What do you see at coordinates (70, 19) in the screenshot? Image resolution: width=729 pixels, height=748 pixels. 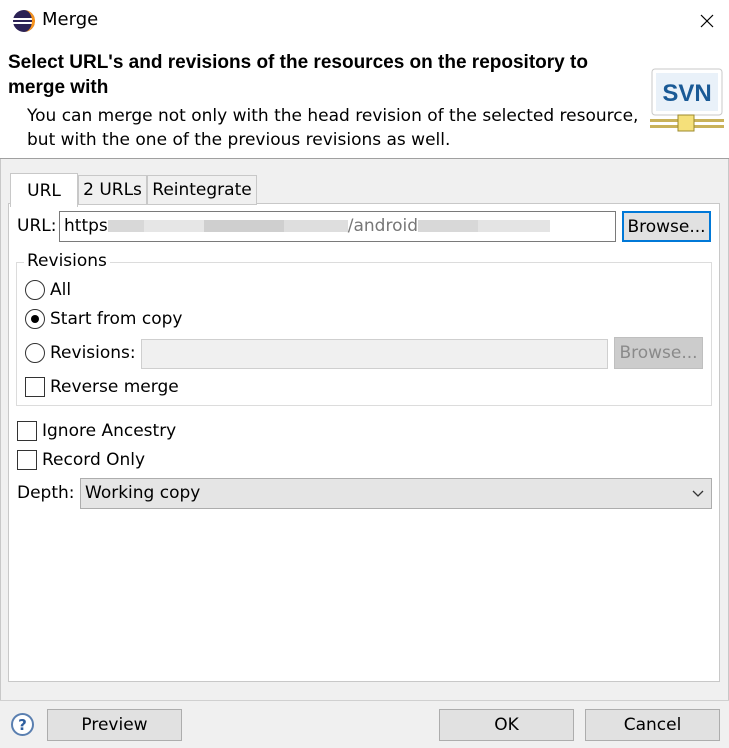 I see `window-title: Merge` at bounding box center [70, 19].